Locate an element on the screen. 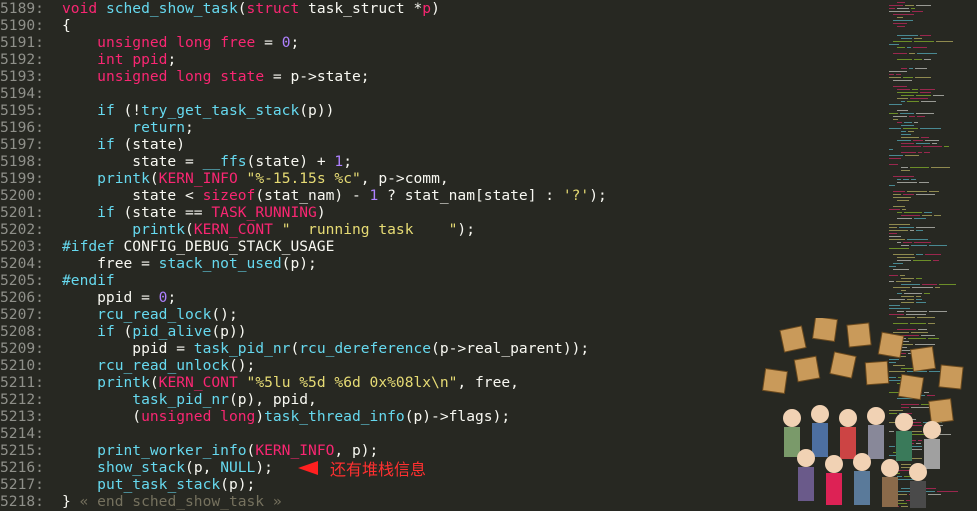  code-token: KERN_CONT is located at coordinates (198, 382).